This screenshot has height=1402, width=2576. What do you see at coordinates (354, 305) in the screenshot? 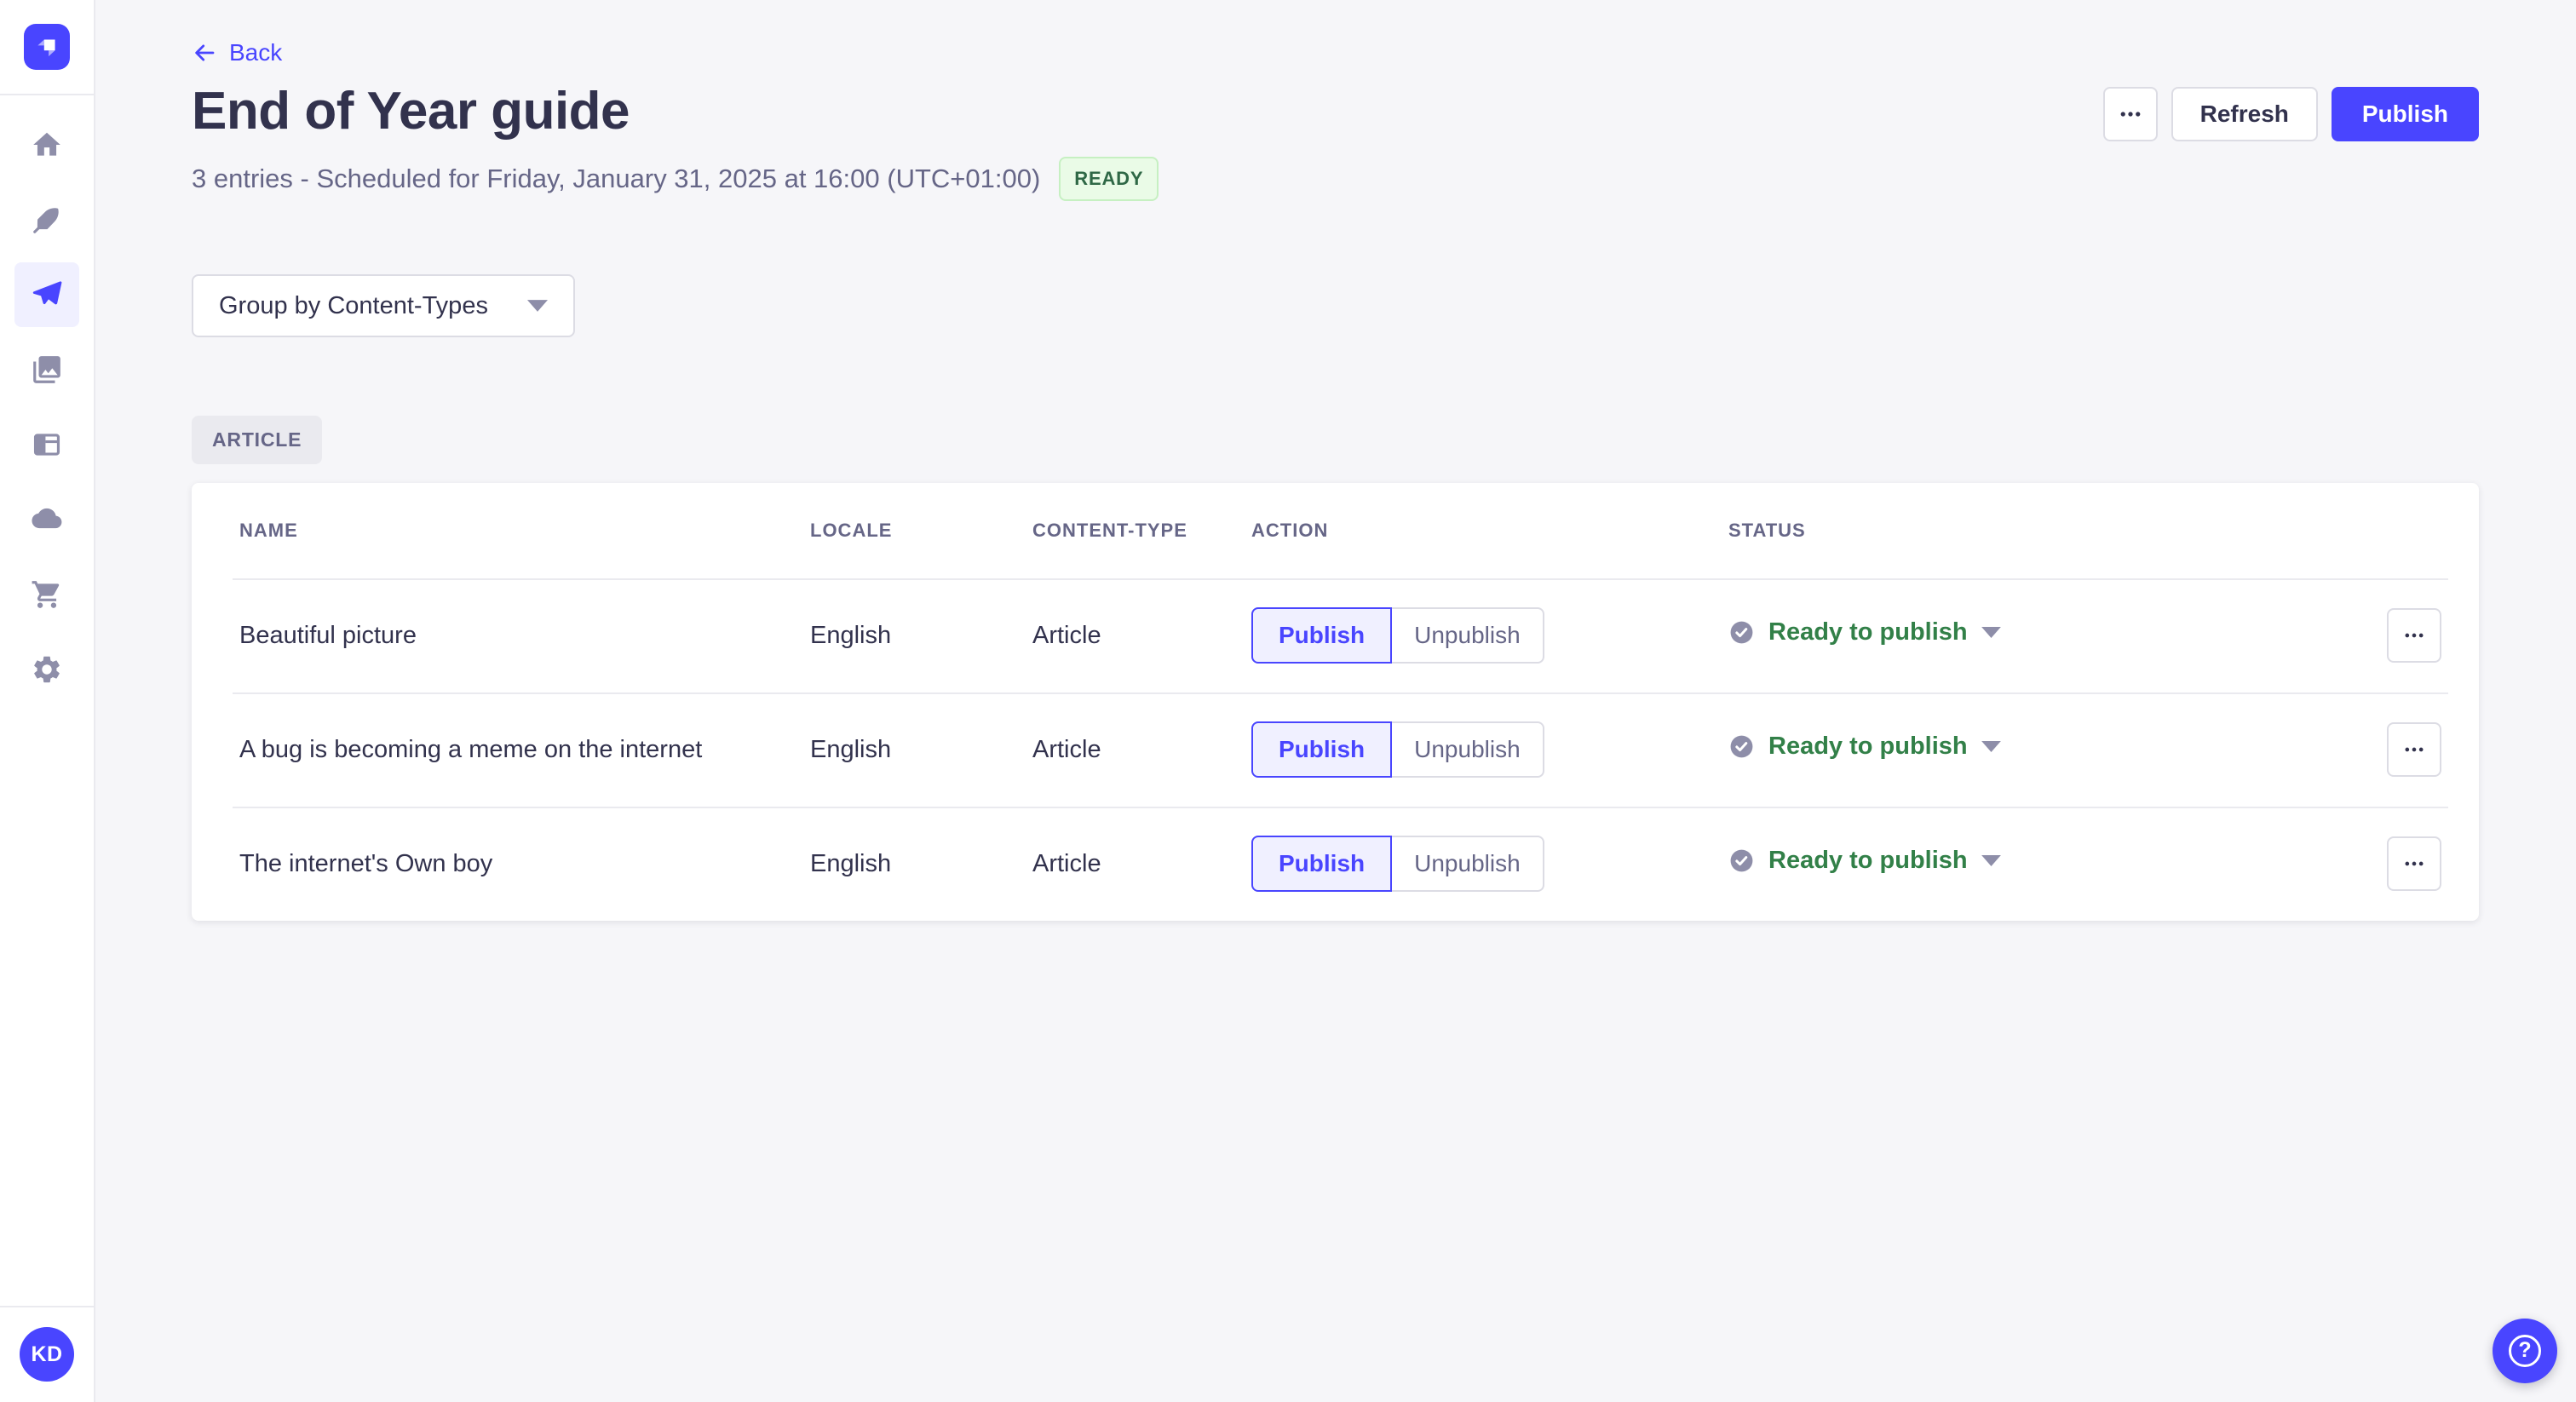
I see `group-by-label: Group by Content-Types` at bounding box center [354, 305].